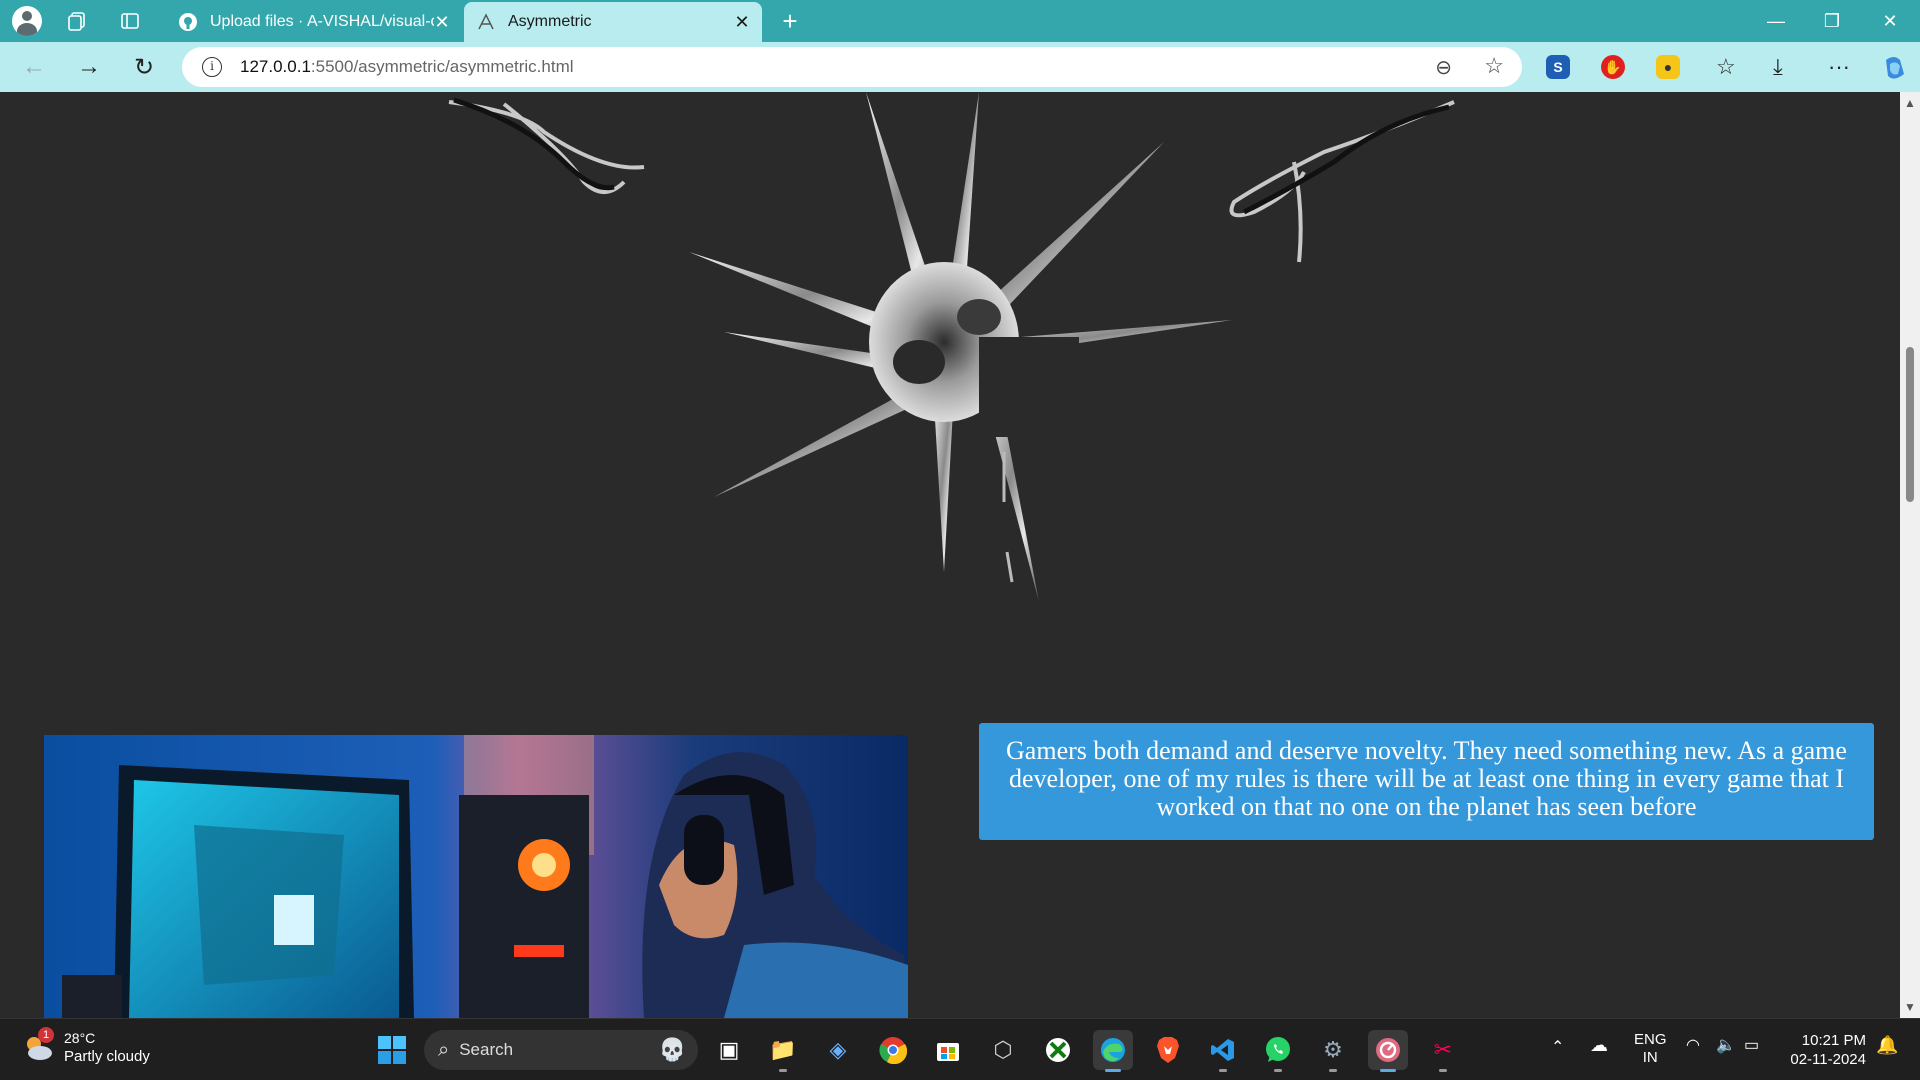 Image resolution: width=1920 pixels, height=1080 pixels. What do you see at coordinates (790, 21) in the screenshot?
I see `new-tab-button: +` at bounding box center [790, 21].